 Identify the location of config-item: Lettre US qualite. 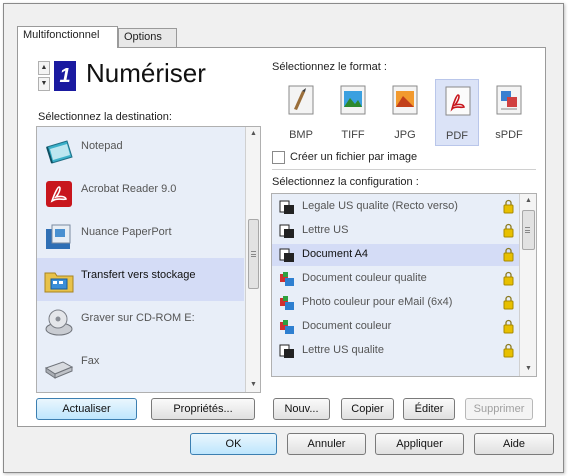
(396, 351).